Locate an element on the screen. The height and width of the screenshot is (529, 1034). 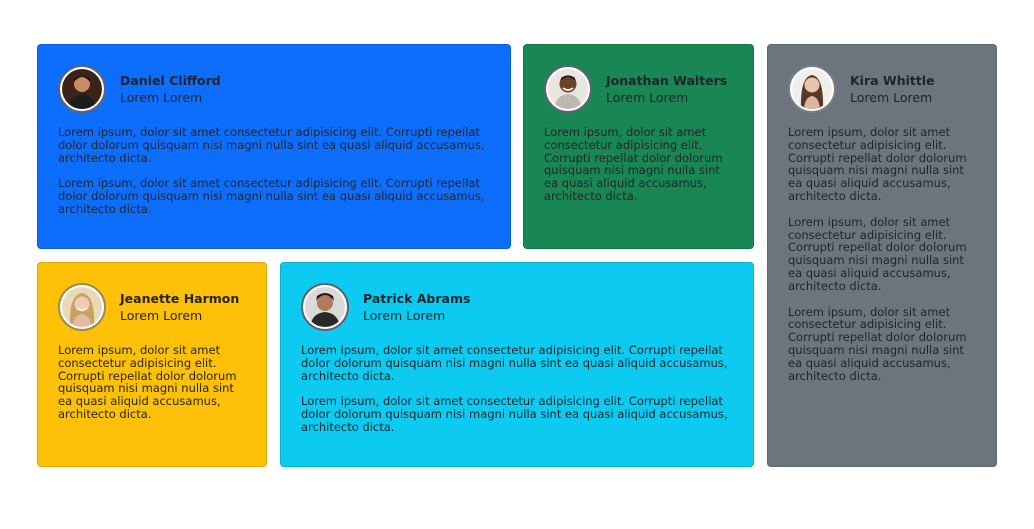
person-name: Jonathan Walters is located at coordinates (667, 80).